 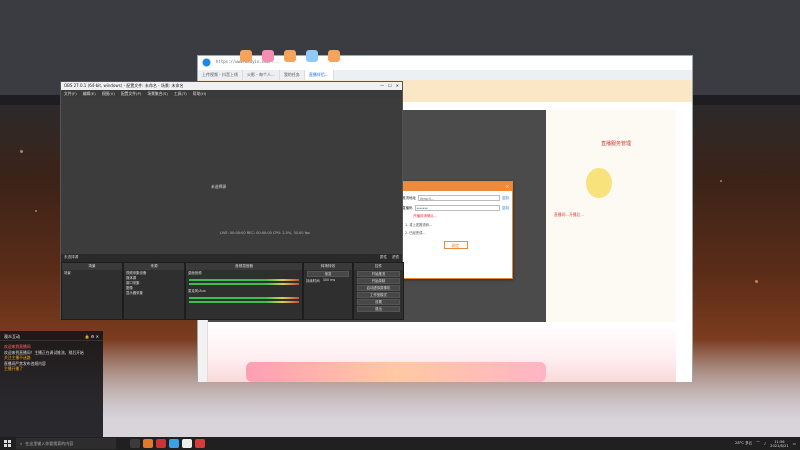 I want to click on task-view-icon, so click(x=135, y=443).